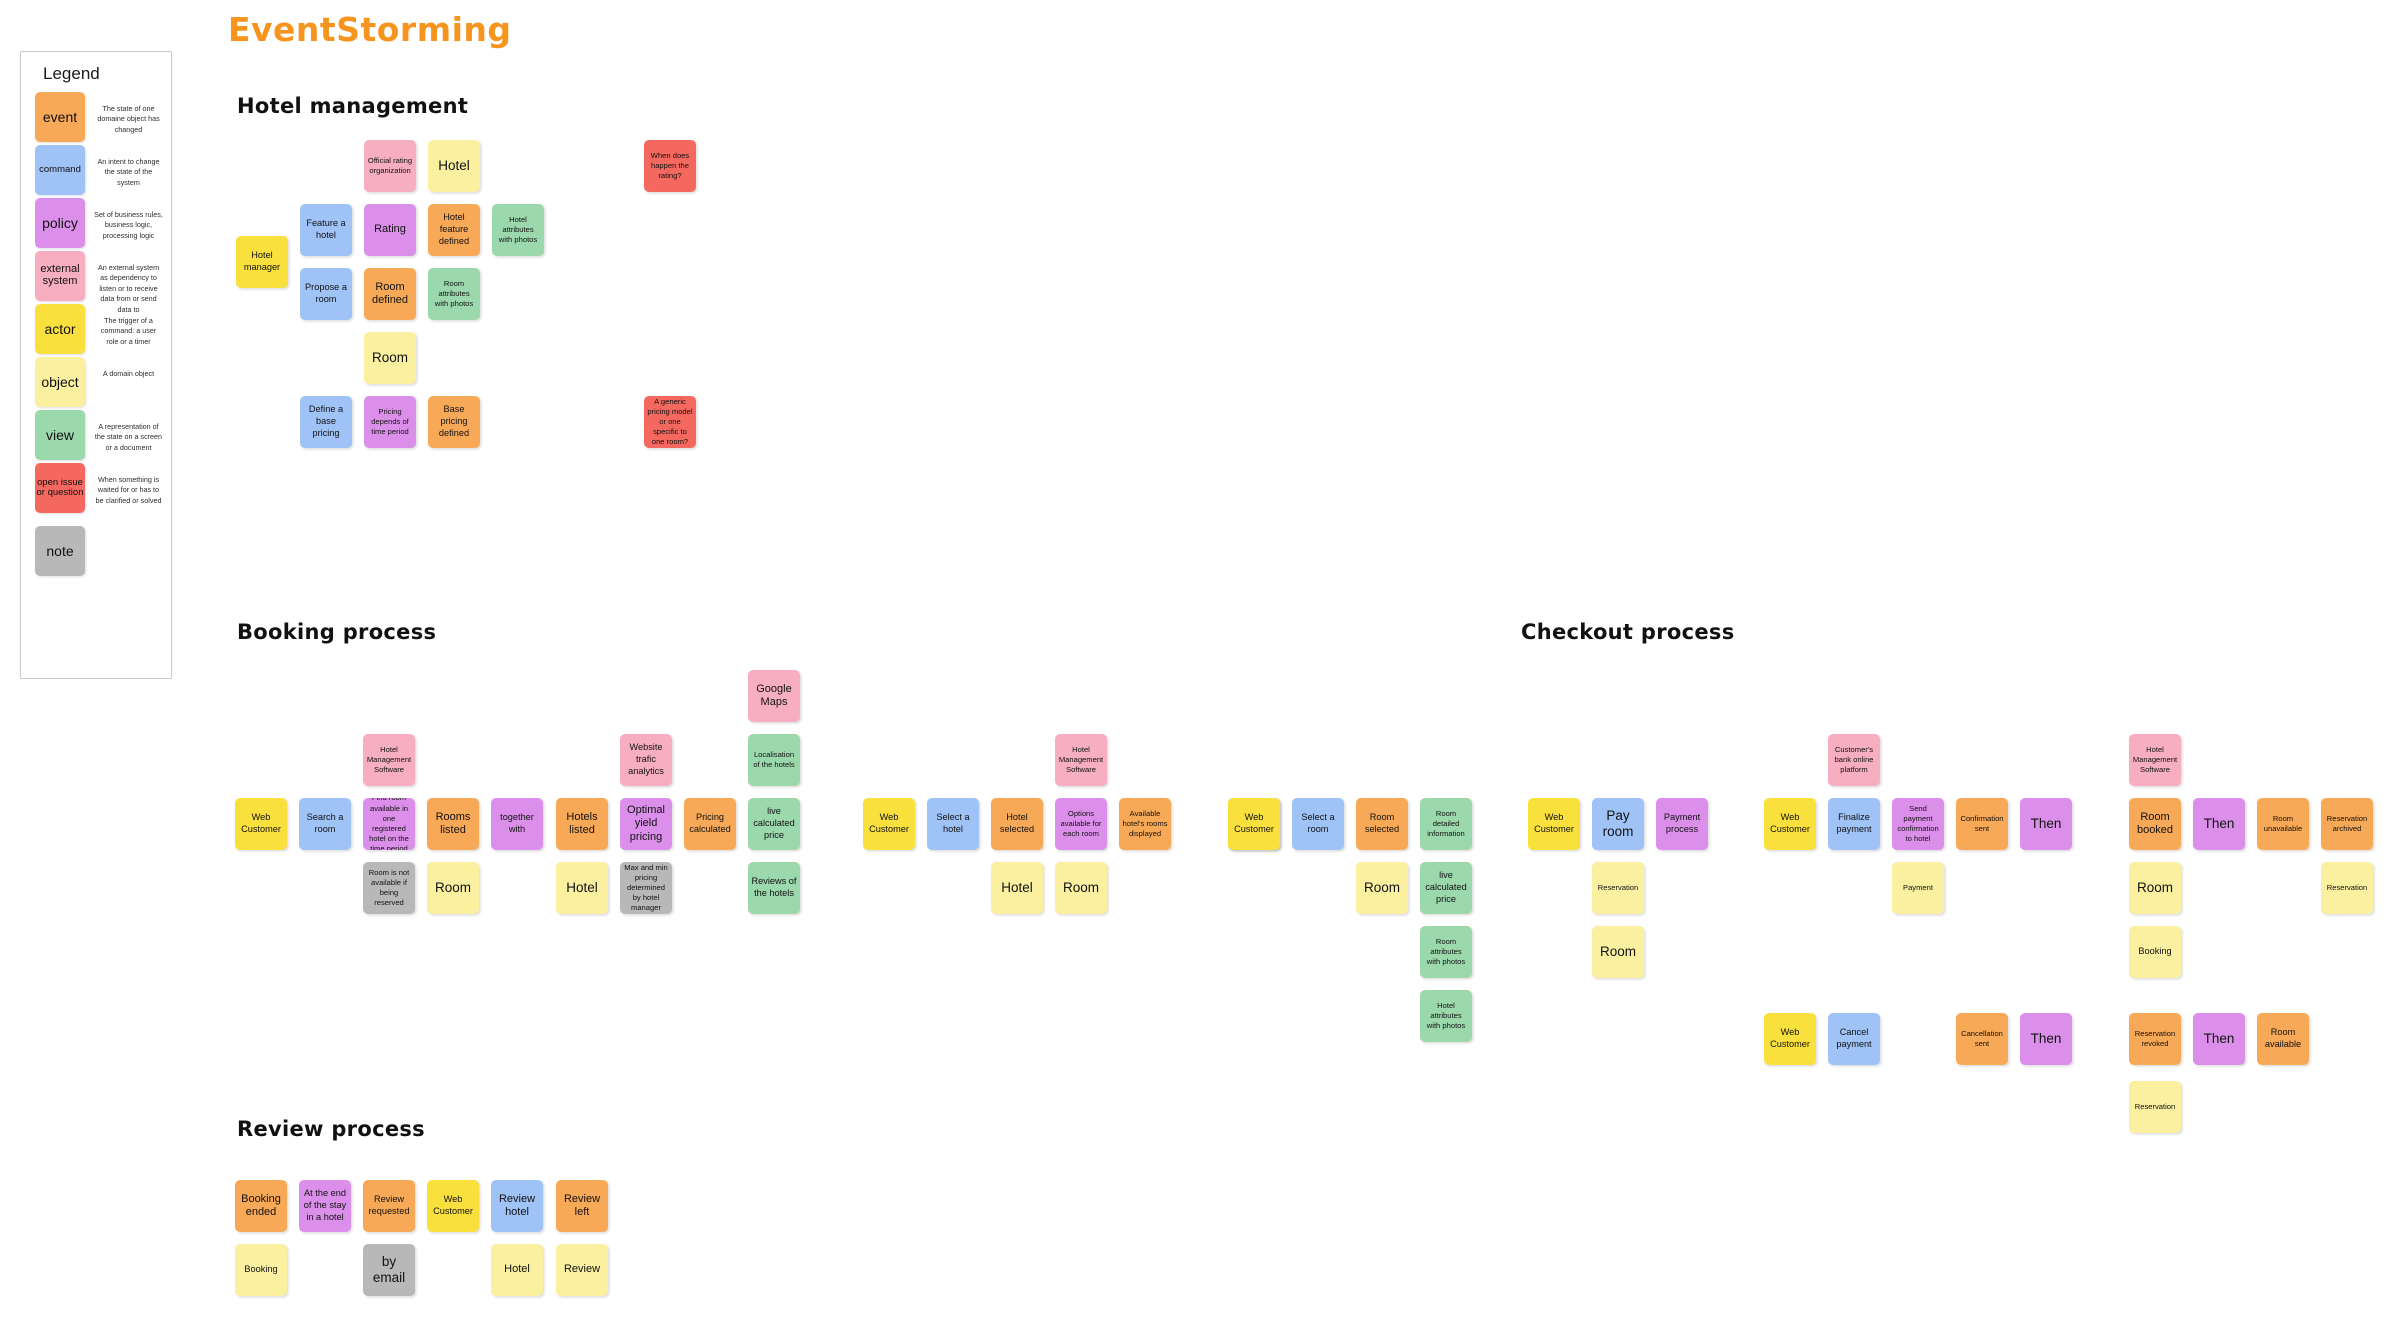  Describe the element at coordinates (1682, 824) in the screenshot. I see `sticky-note-policy-payment-process: Payment process` at that location.